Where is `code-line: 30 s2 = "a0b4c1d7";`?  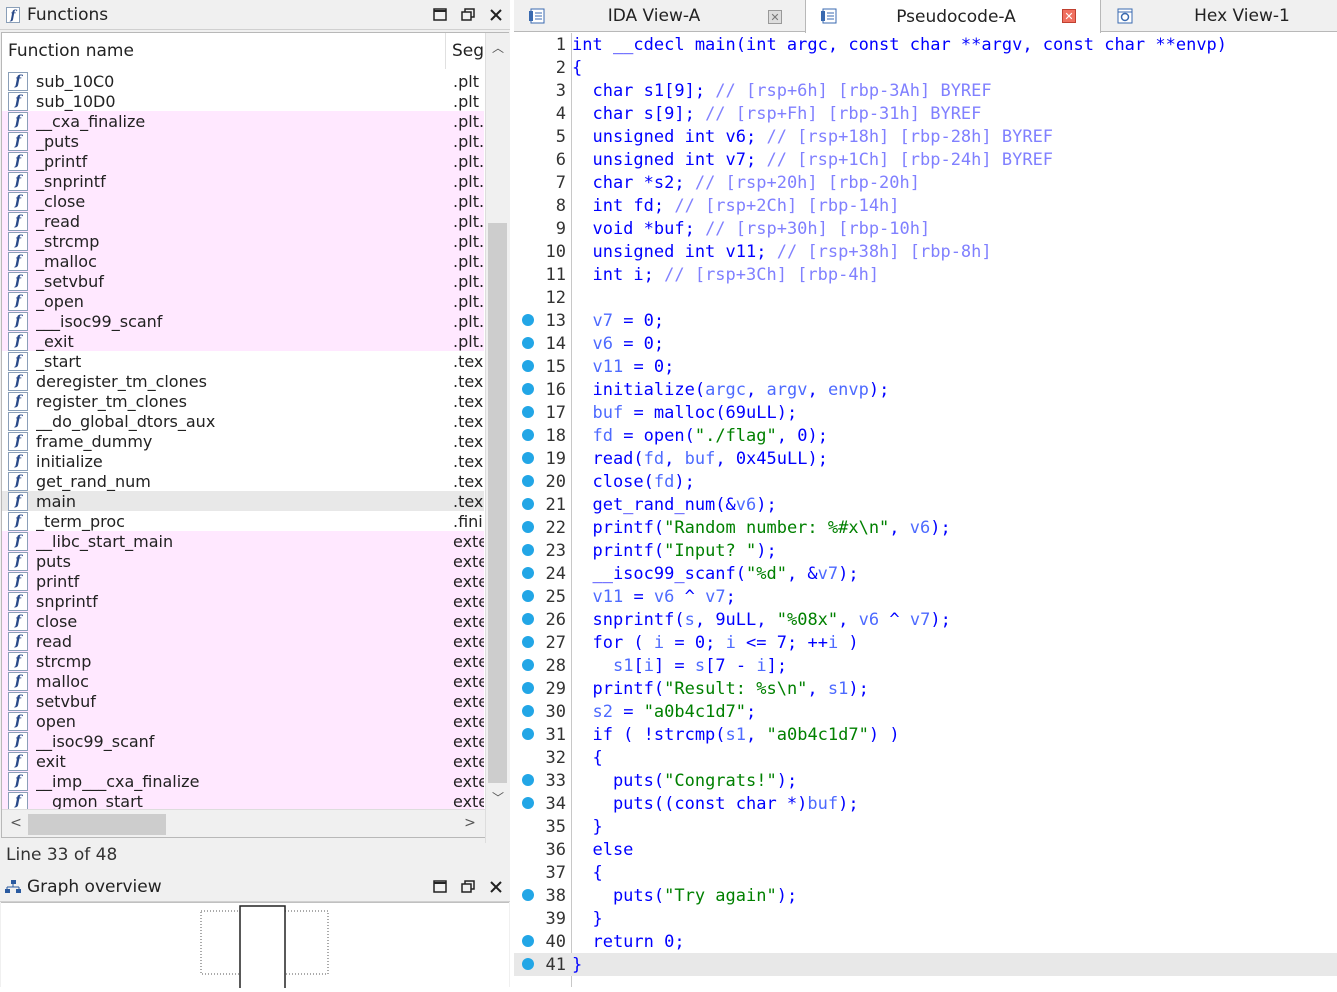 code-line: 30 s2 = "a0b4c1d7"; is located at coordinates (925, 711).